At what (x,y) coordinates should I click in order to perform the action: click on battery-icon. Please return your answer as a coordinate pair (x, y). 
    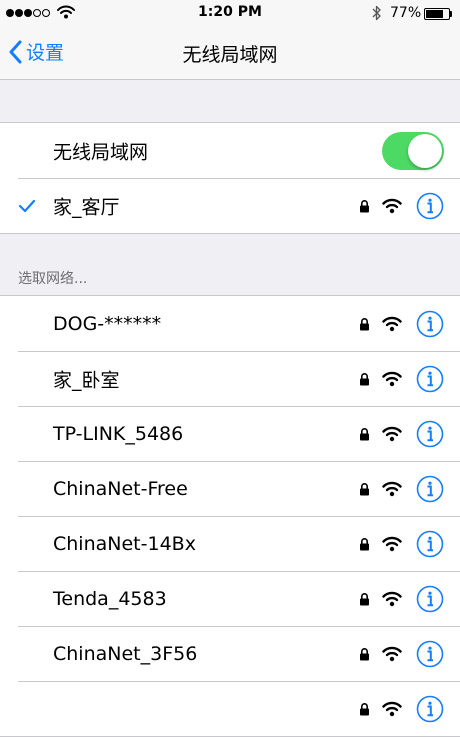
    Looking at the image, I should click on (437, 14).